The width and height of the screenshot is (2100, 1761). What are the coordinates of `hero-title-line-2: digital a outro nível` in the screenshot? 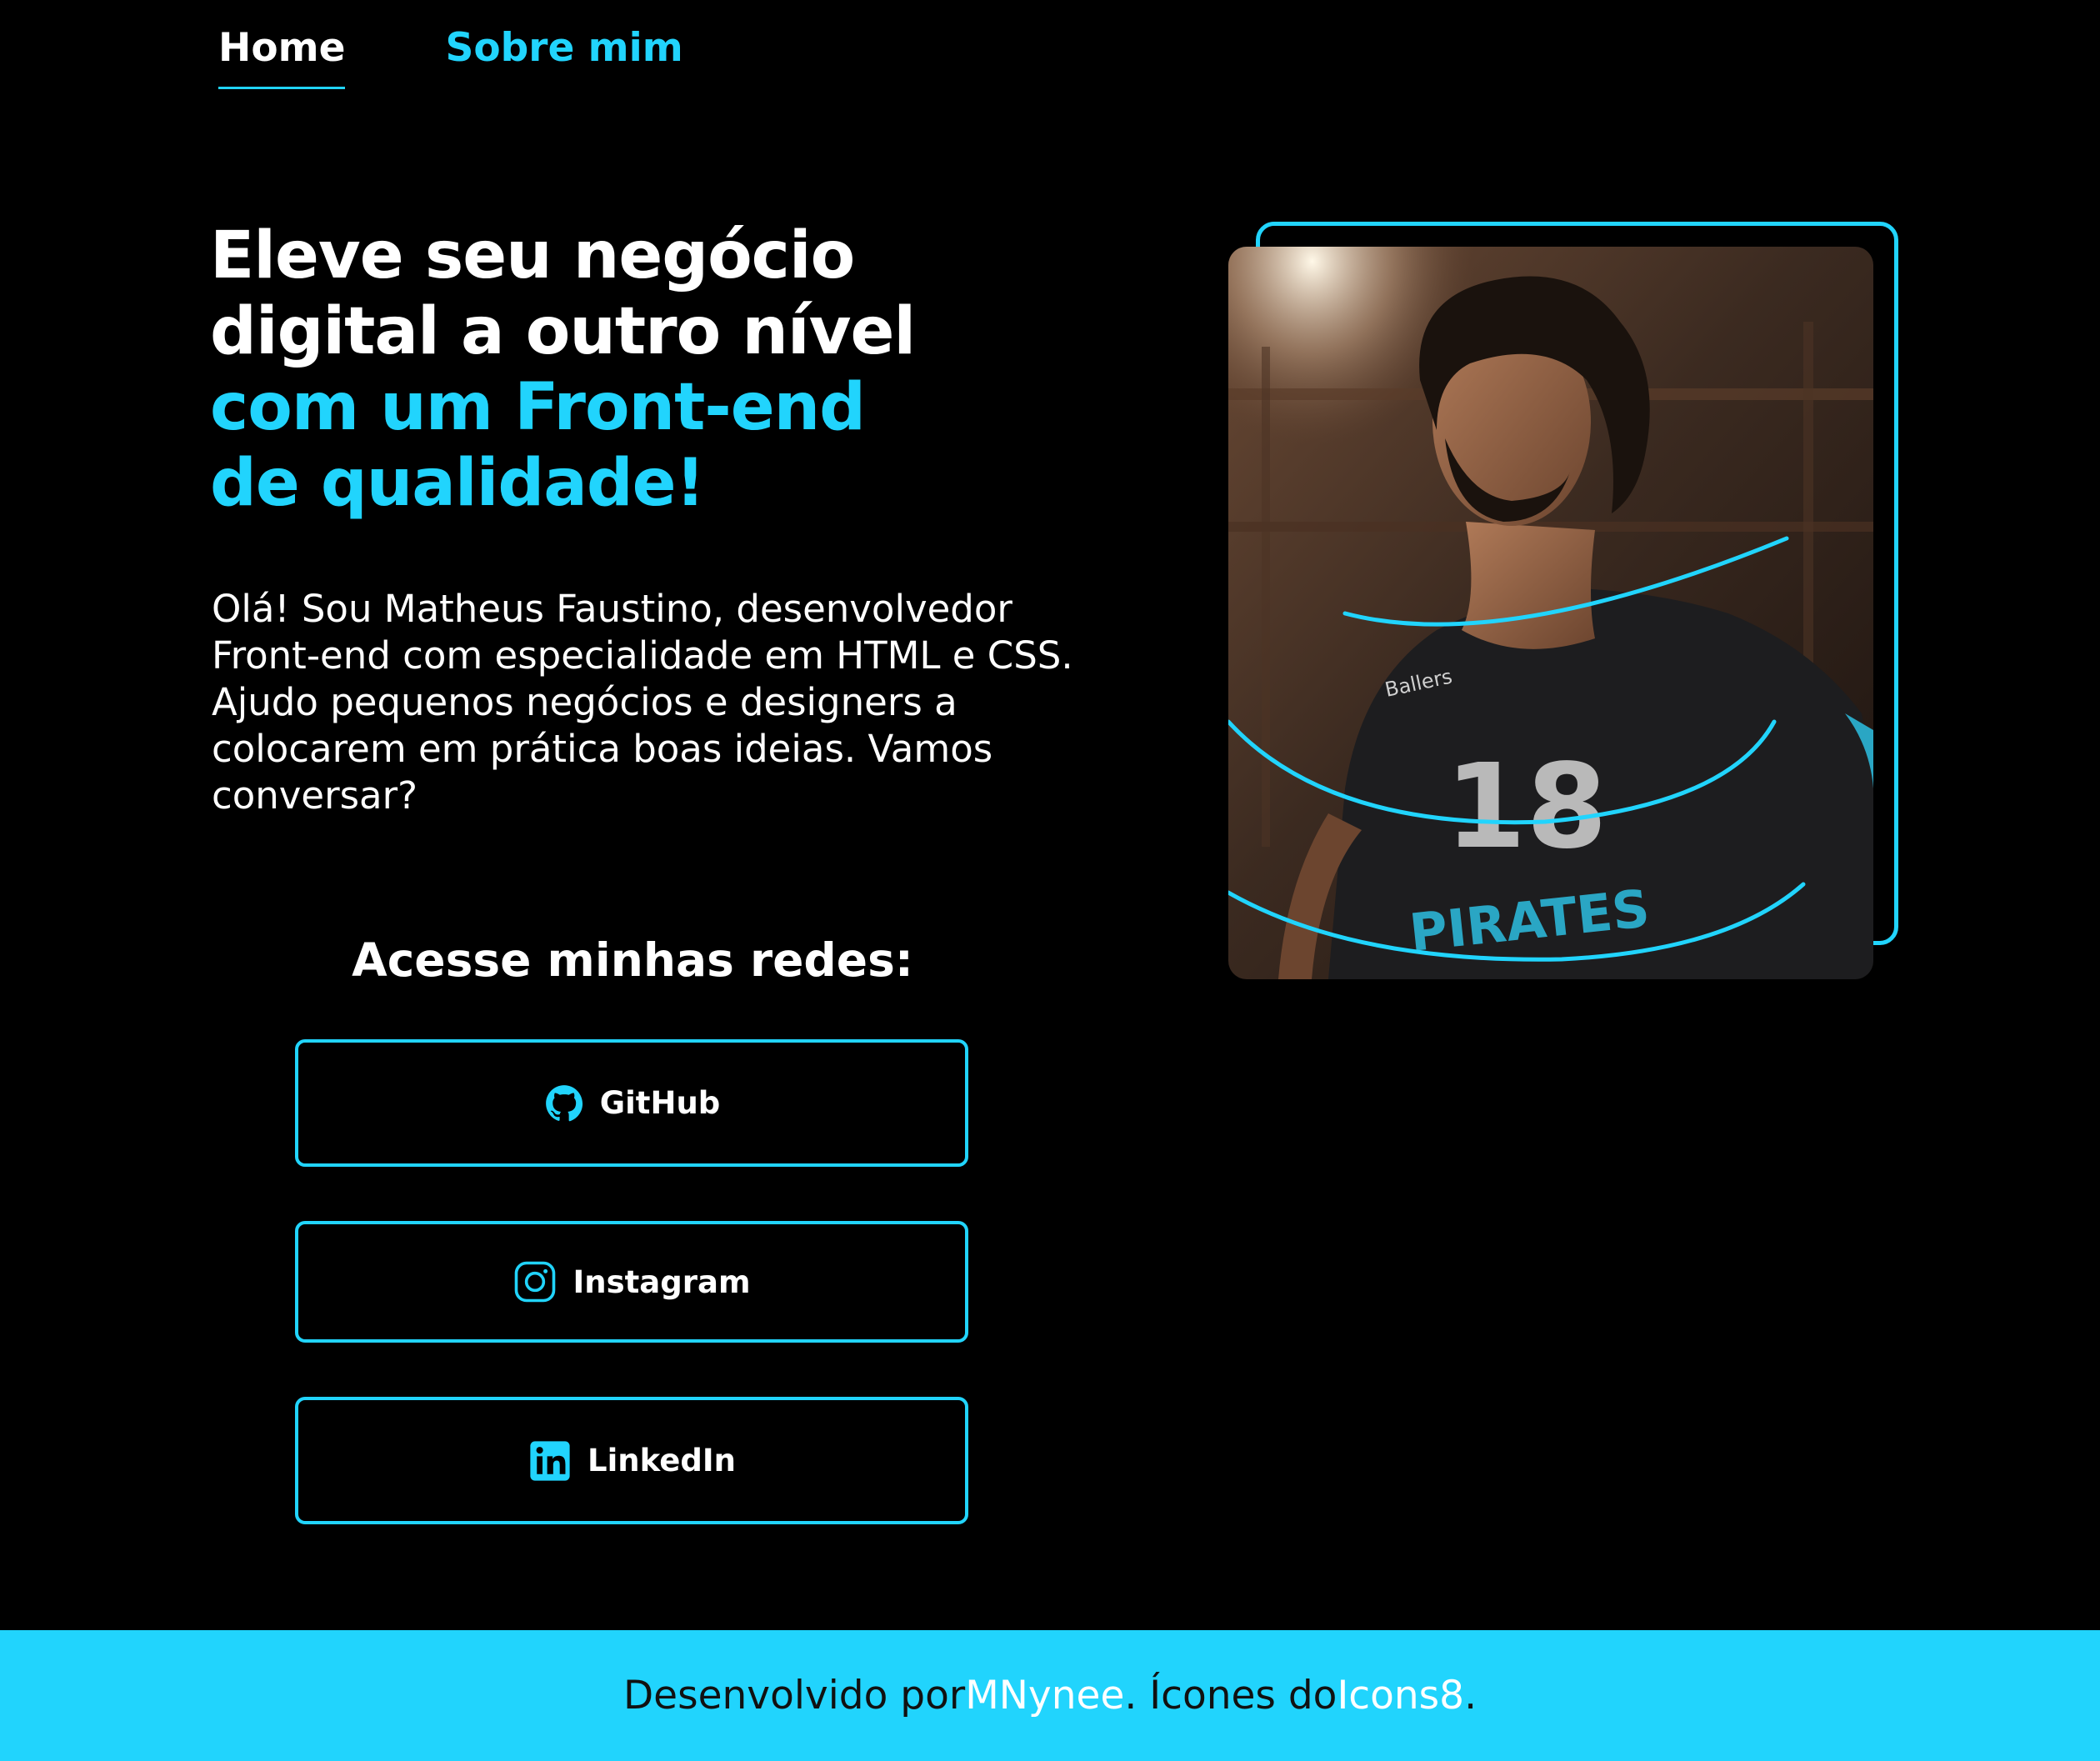 It's located at (563, 331).